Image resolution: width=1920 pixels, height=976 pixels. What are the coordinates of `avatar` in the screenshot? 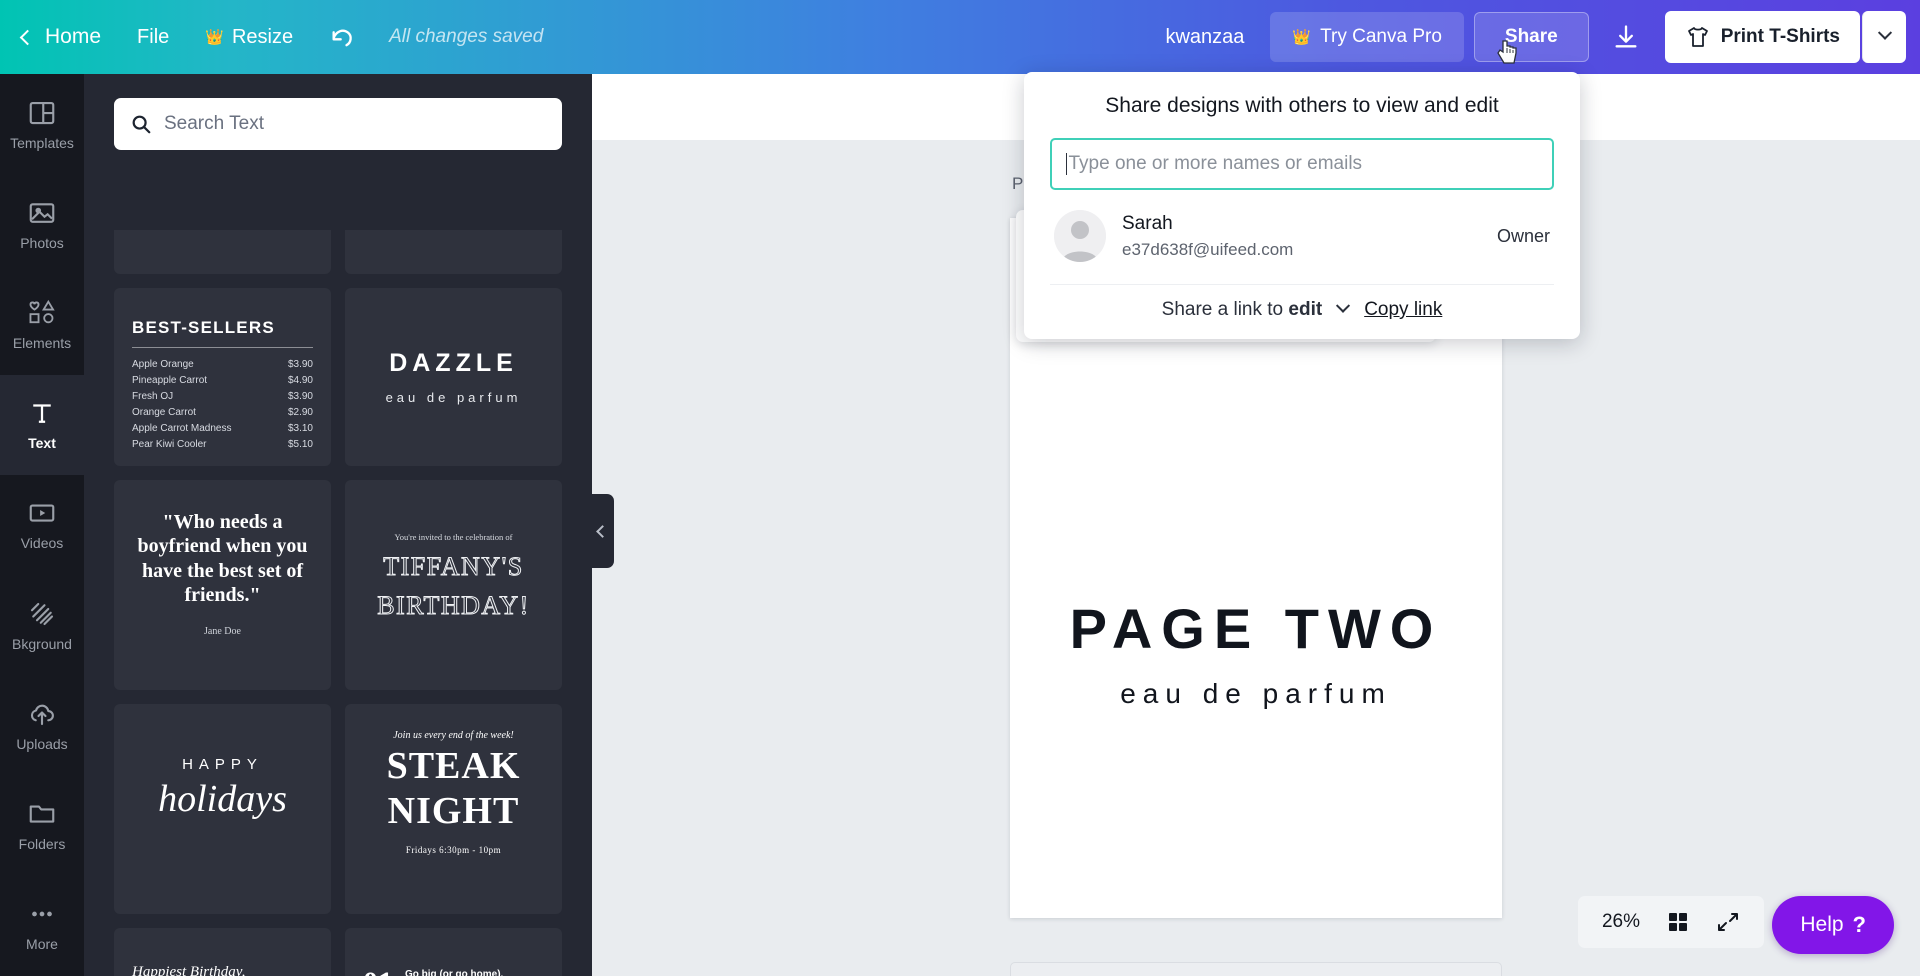 It's located at (1080, 236).